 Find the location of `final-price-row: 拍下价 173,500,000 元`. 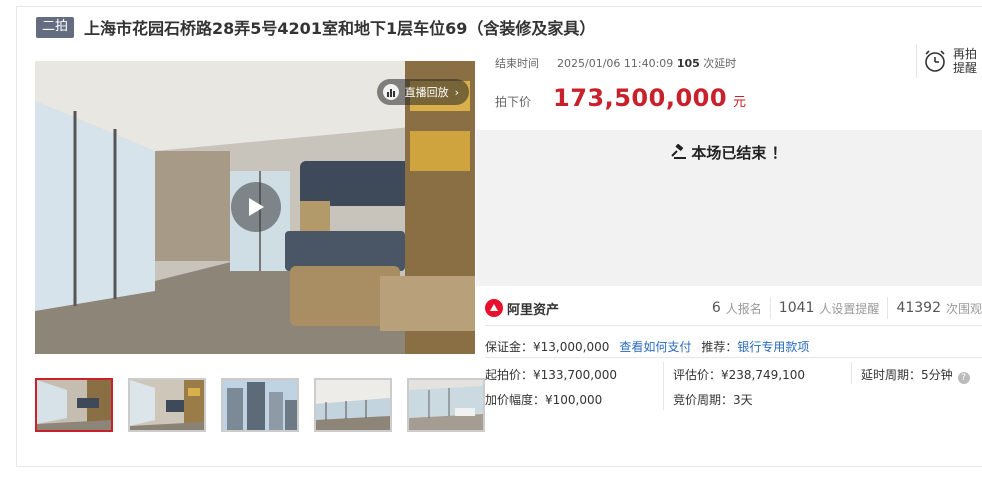

final-price-row: 拍下价 173,500,000 元 is located at coordinates (620, 98).